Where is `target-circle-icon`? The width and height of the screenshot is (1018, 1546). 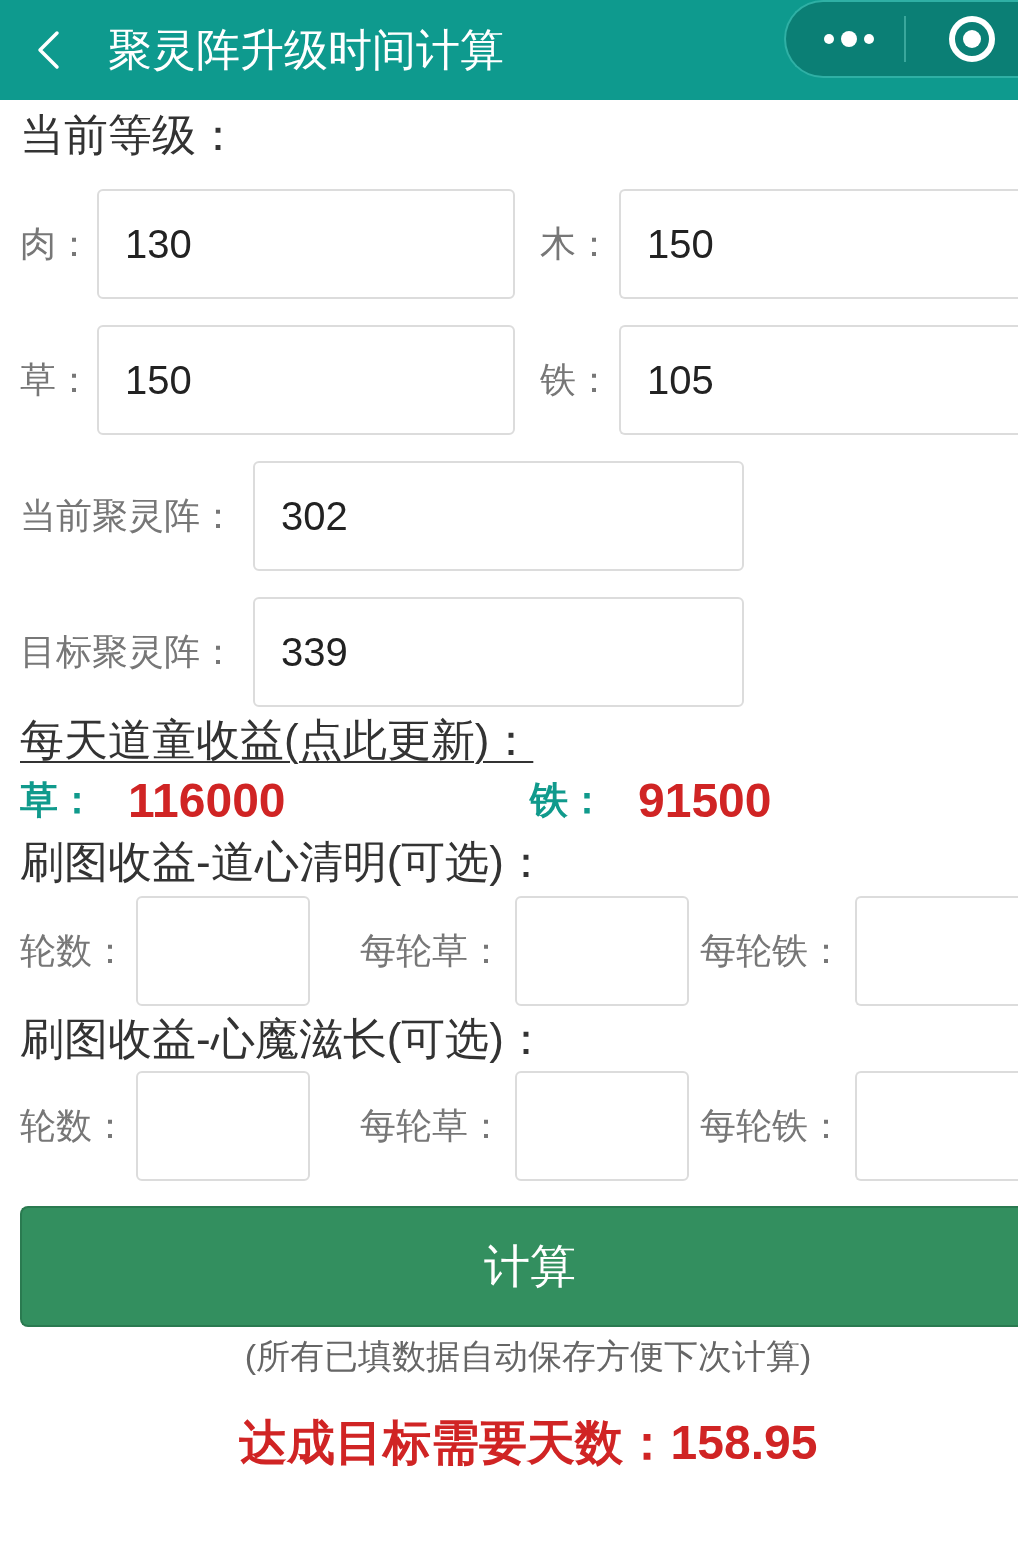 target-circle-icon is located at coordinates (972, 39).